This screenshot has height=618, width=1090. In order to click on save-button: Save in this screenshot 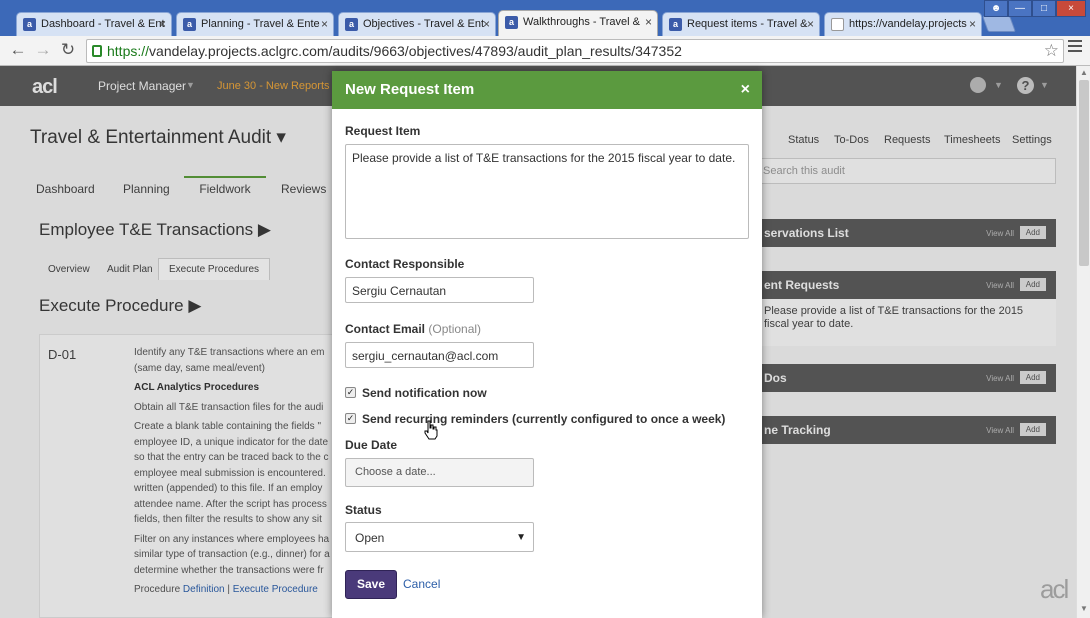, I will do `click(371, 584)`.